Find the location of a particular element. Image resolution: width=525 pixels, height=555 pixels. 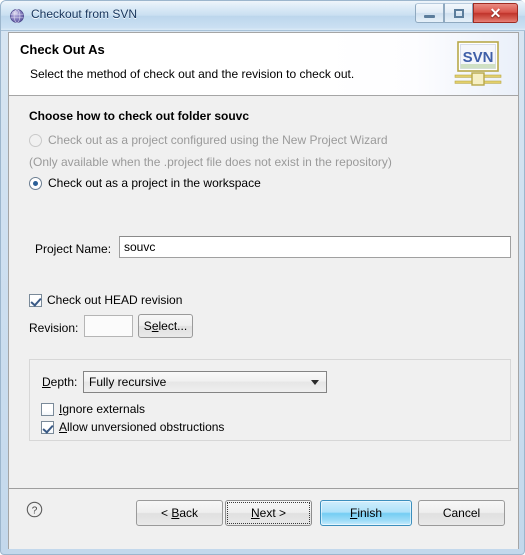

choose-method-label: Choose how to check out folder souvc is located at coordinates (139, 116).